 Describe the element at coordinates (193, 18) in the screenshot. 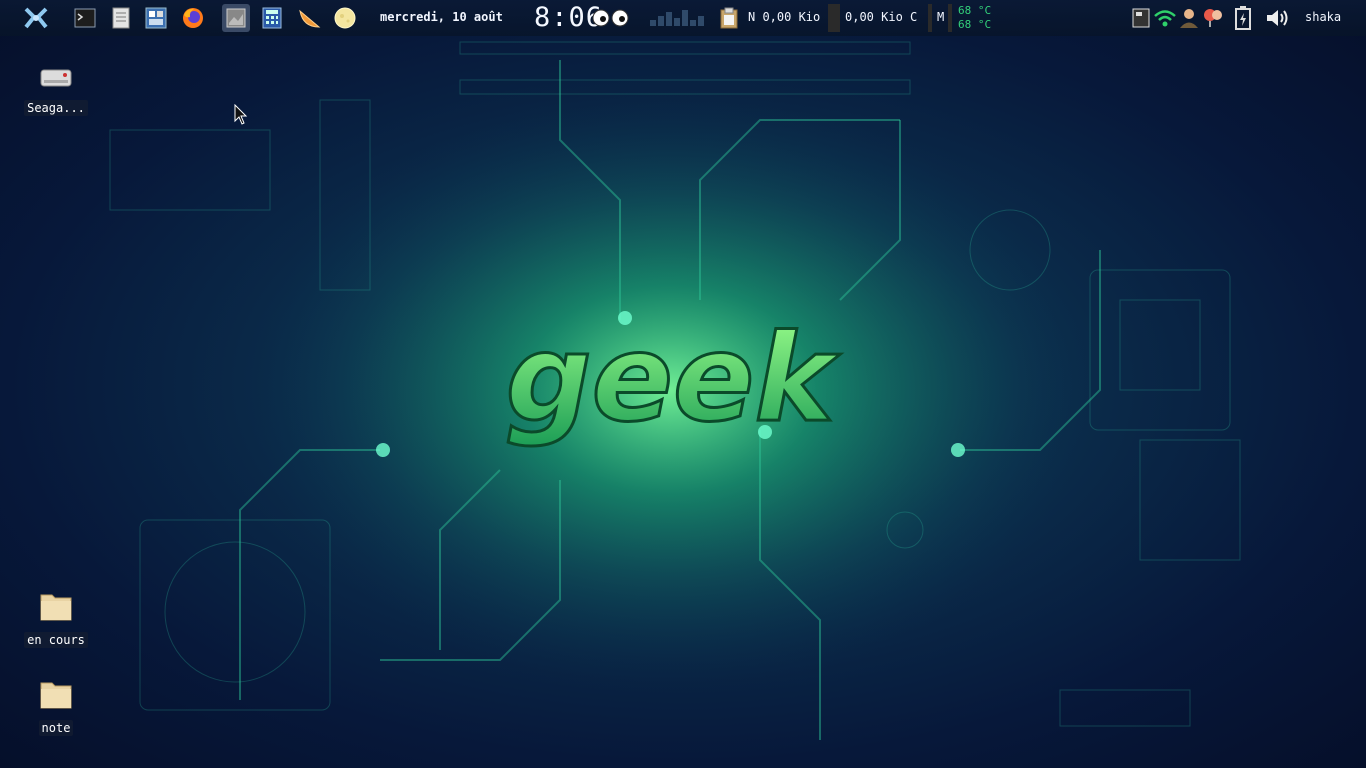

I see `firefox-icon` at that location.